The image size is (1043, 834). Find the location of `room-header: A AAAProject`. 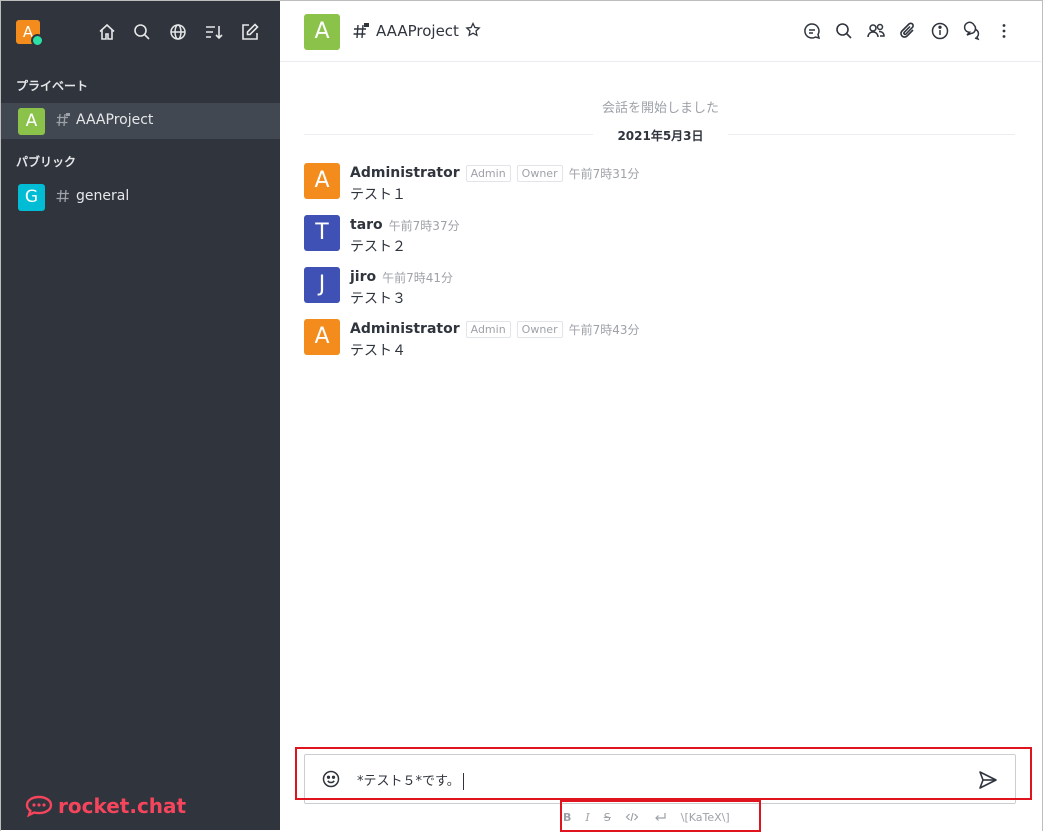

room-header: A AAAProject is located at coordinates (660, 31).